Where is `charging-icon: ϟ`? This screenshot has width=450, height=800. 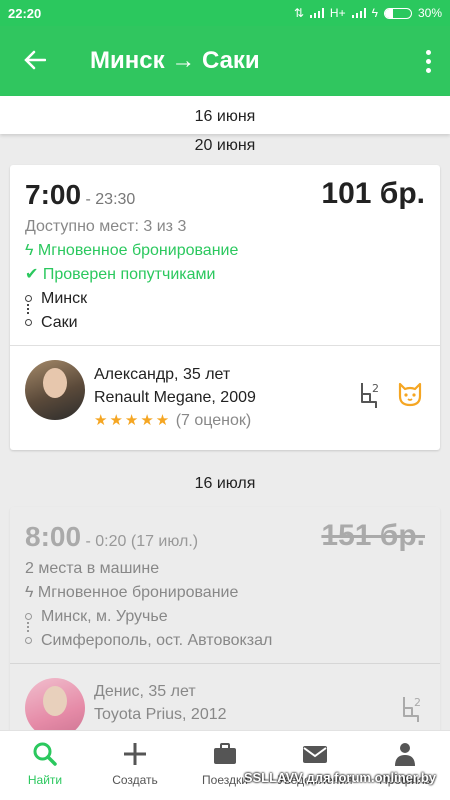 charging-icon: ϟ is located at coordinates (374, 13).